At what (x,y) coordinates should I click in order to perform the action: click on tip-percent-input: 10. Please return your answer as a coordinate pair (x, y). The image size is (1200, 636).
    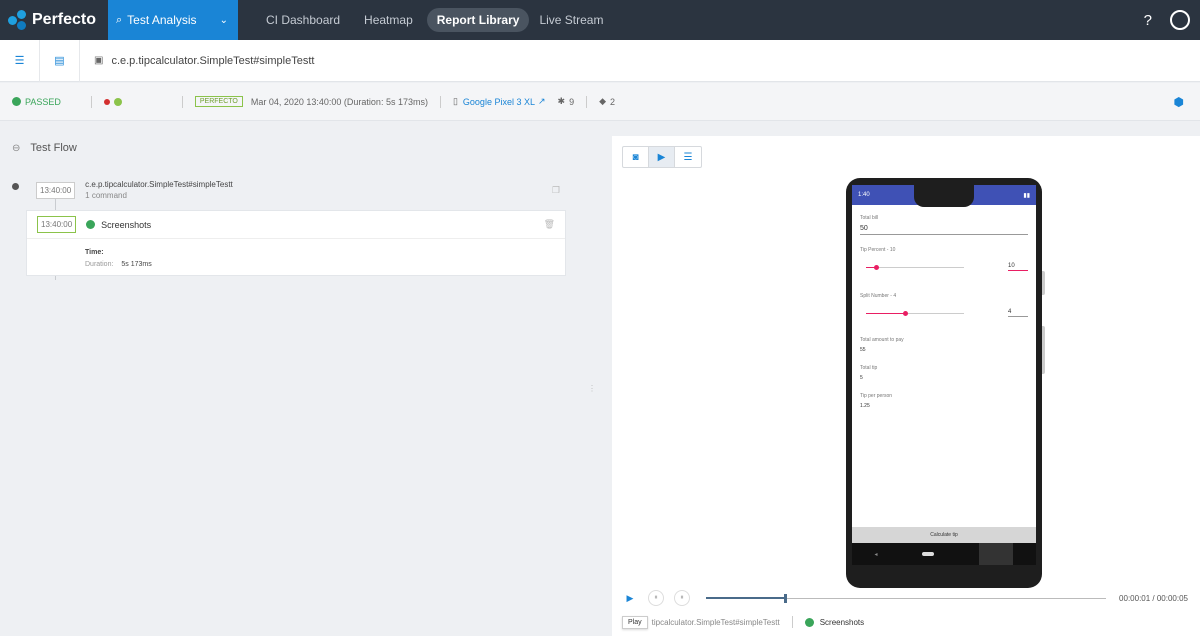
    Looking at the image, I should click on (1018, 267).